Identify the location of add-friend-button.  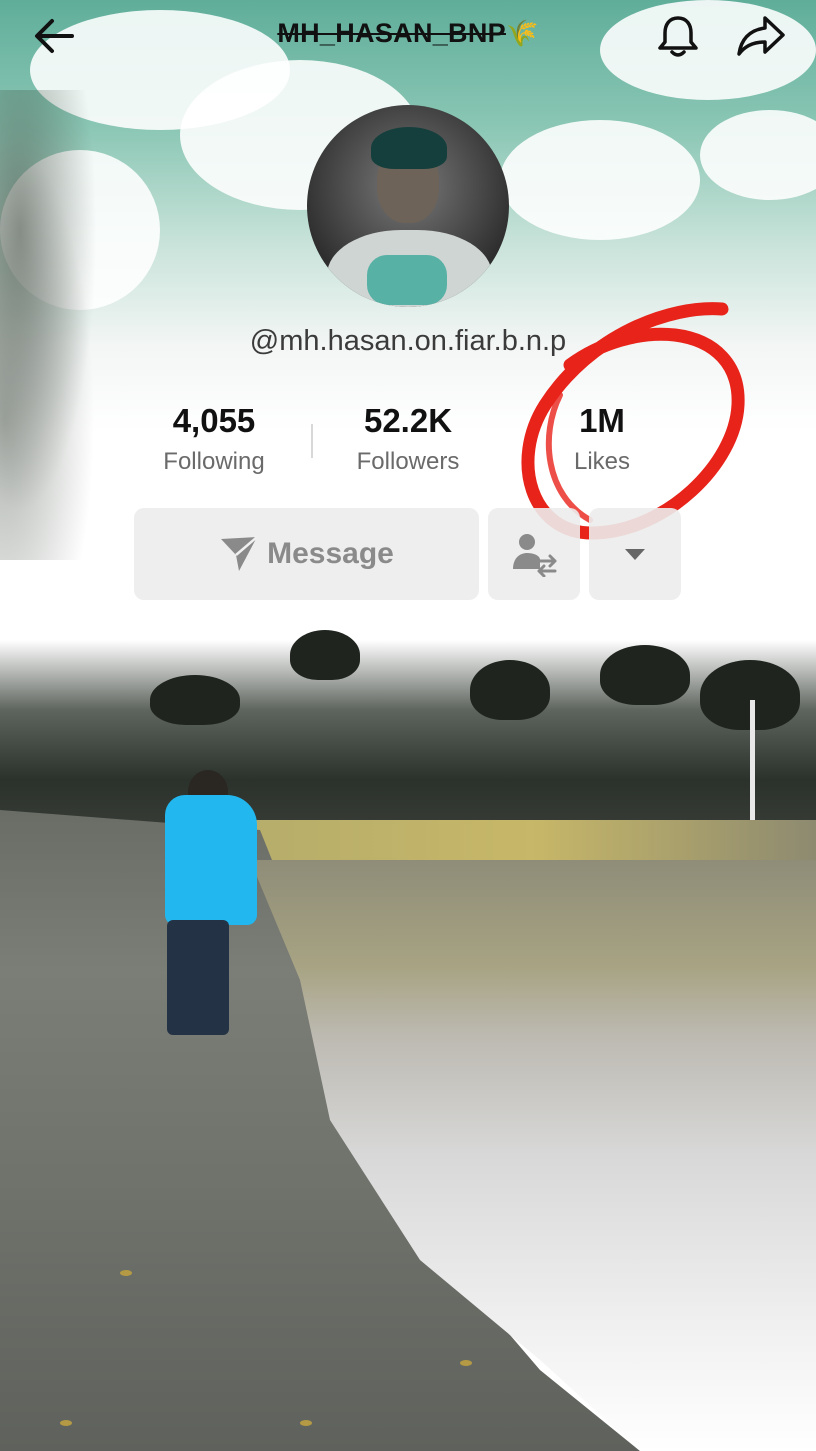
(534, 554).